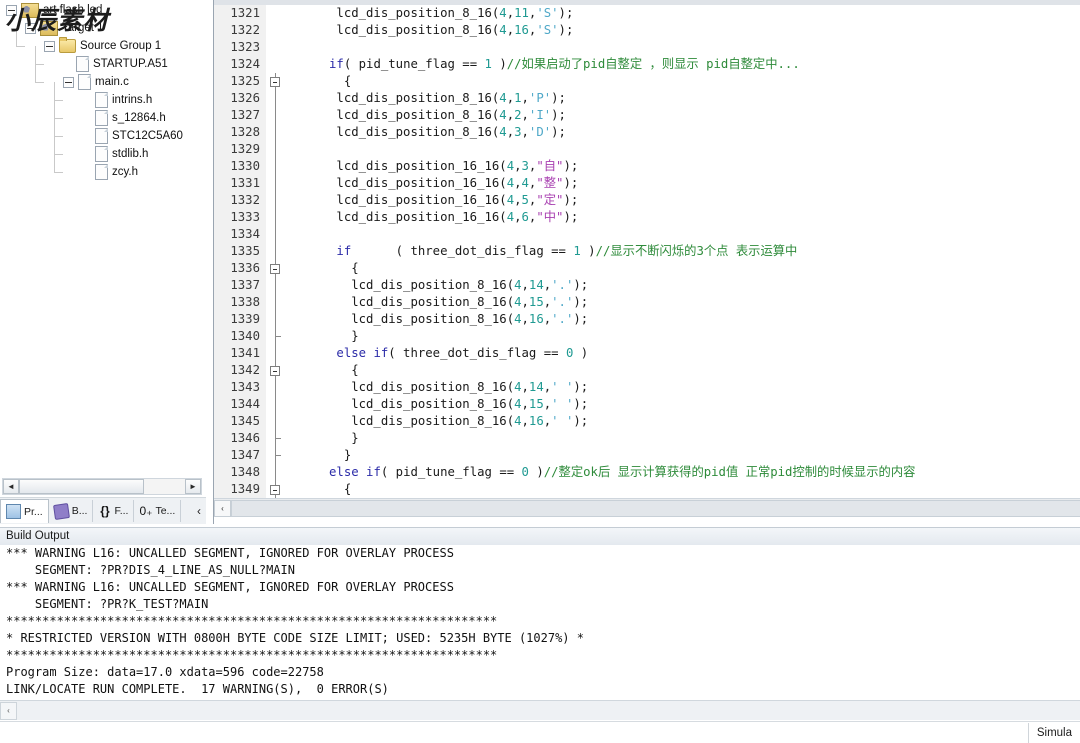 This screenshot has height=743, width=1080. What do you see at coordinates (581, 404) in the screenshot?
I see `code-token-plain: );` at bounding box center [581, 404].